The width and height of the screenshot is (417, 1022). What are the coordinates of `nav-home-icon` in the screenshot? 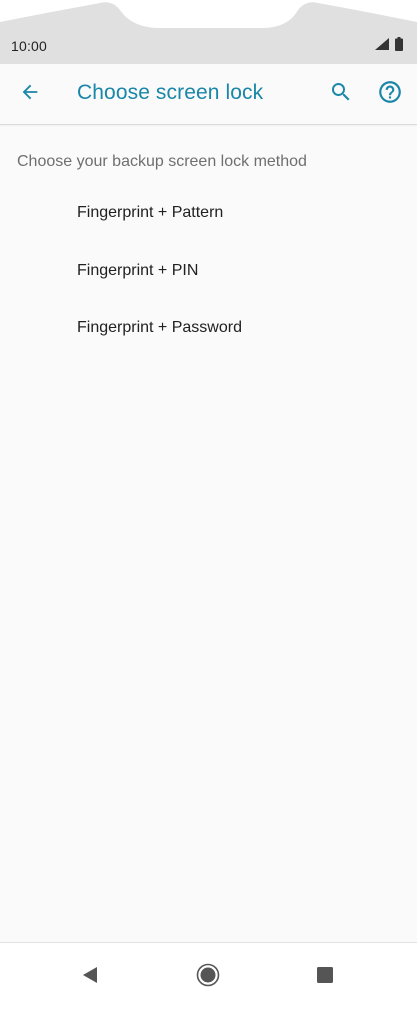 It's located at (208, 977).